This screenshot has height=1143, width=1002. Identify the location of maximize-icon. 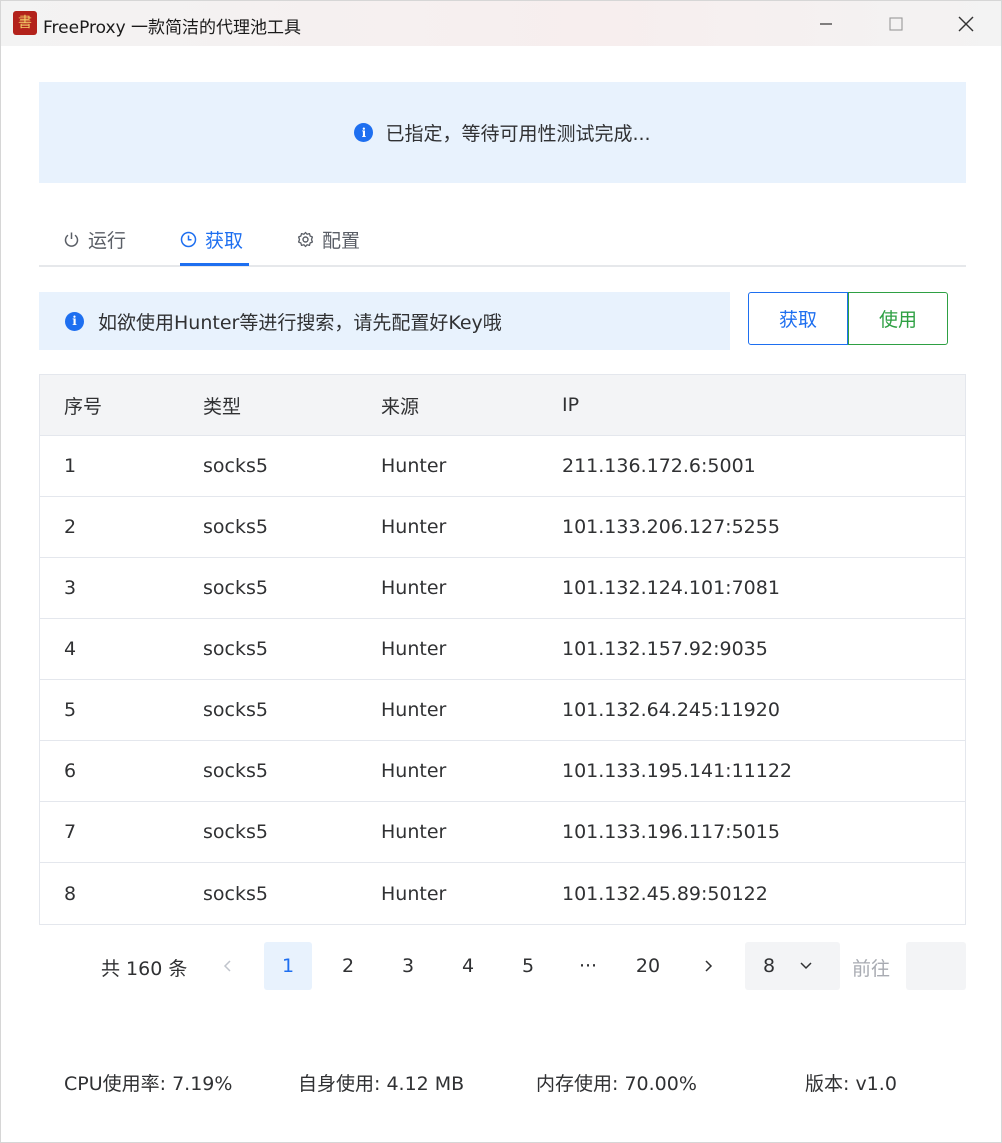
(896, 23).